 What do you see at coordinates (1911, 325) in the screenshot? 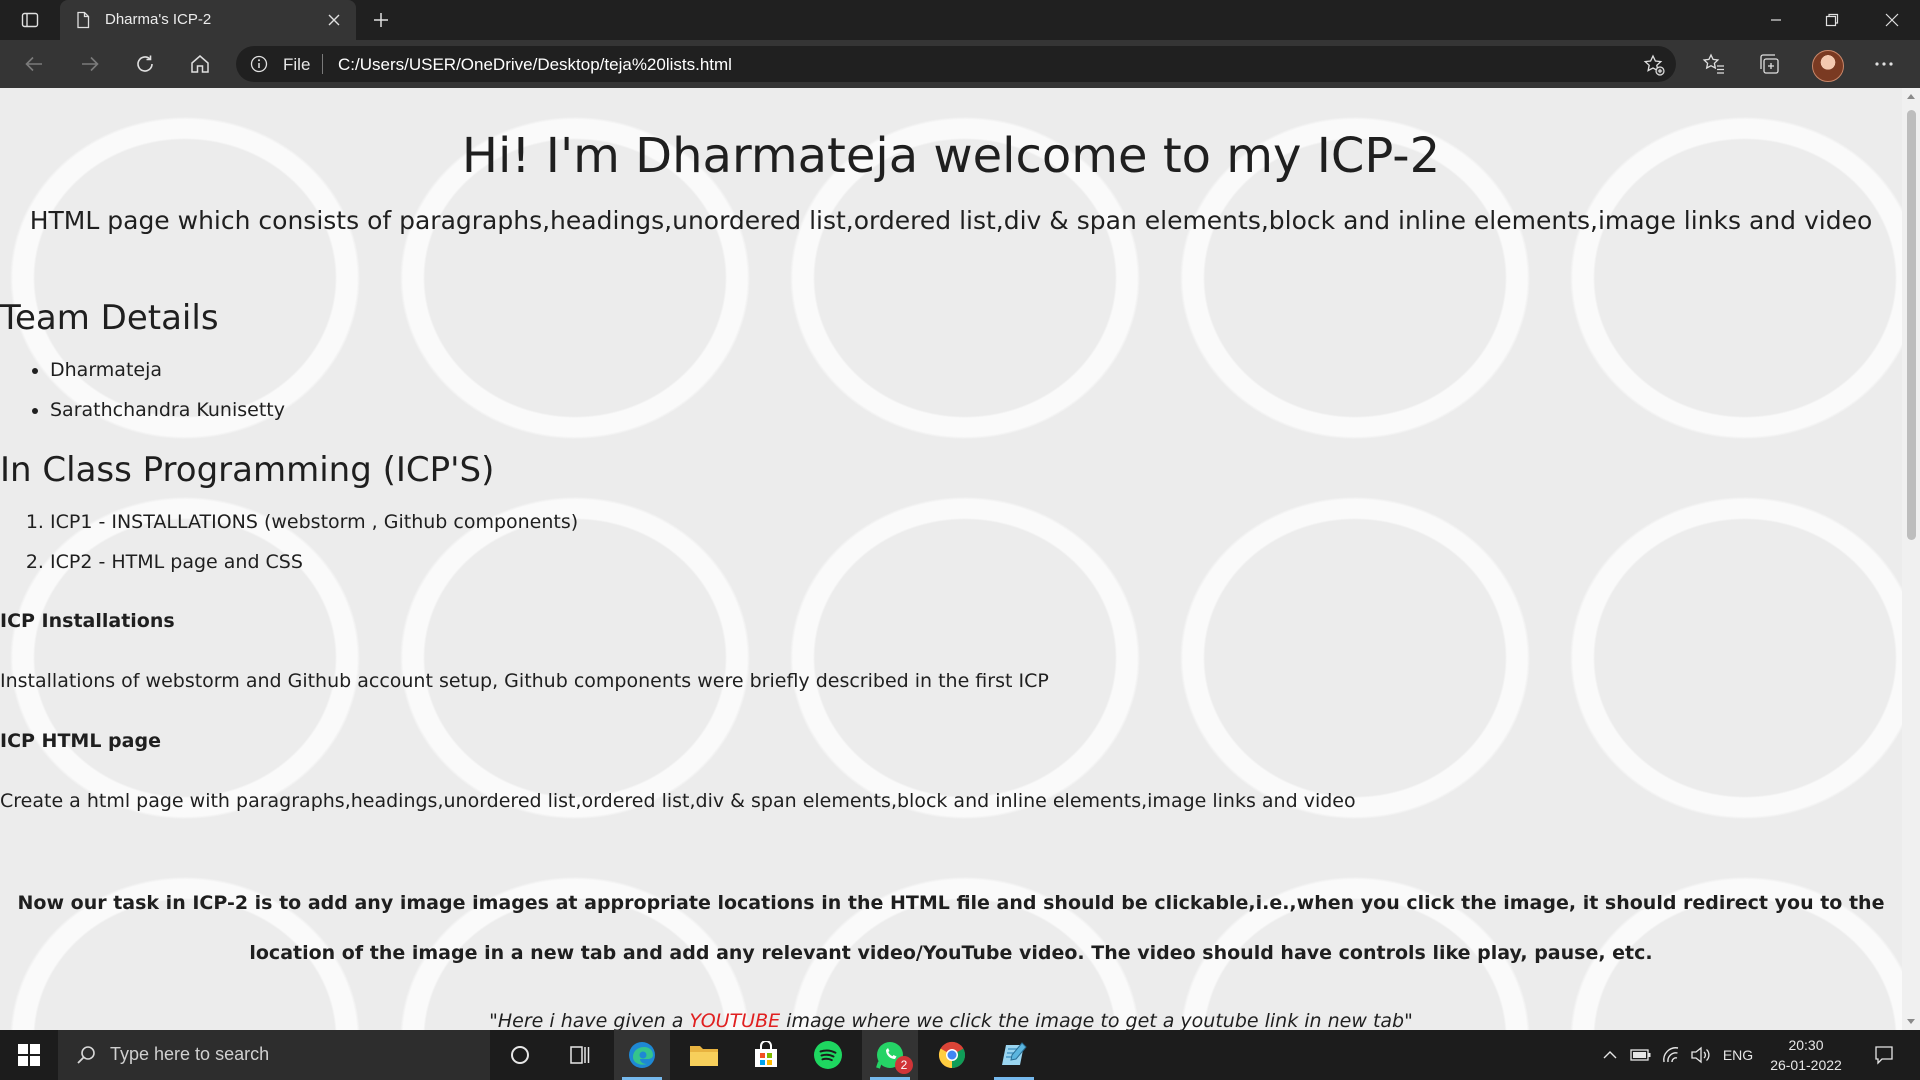
I see `scrollbar-thumb` at bounding box center [1911, 325].